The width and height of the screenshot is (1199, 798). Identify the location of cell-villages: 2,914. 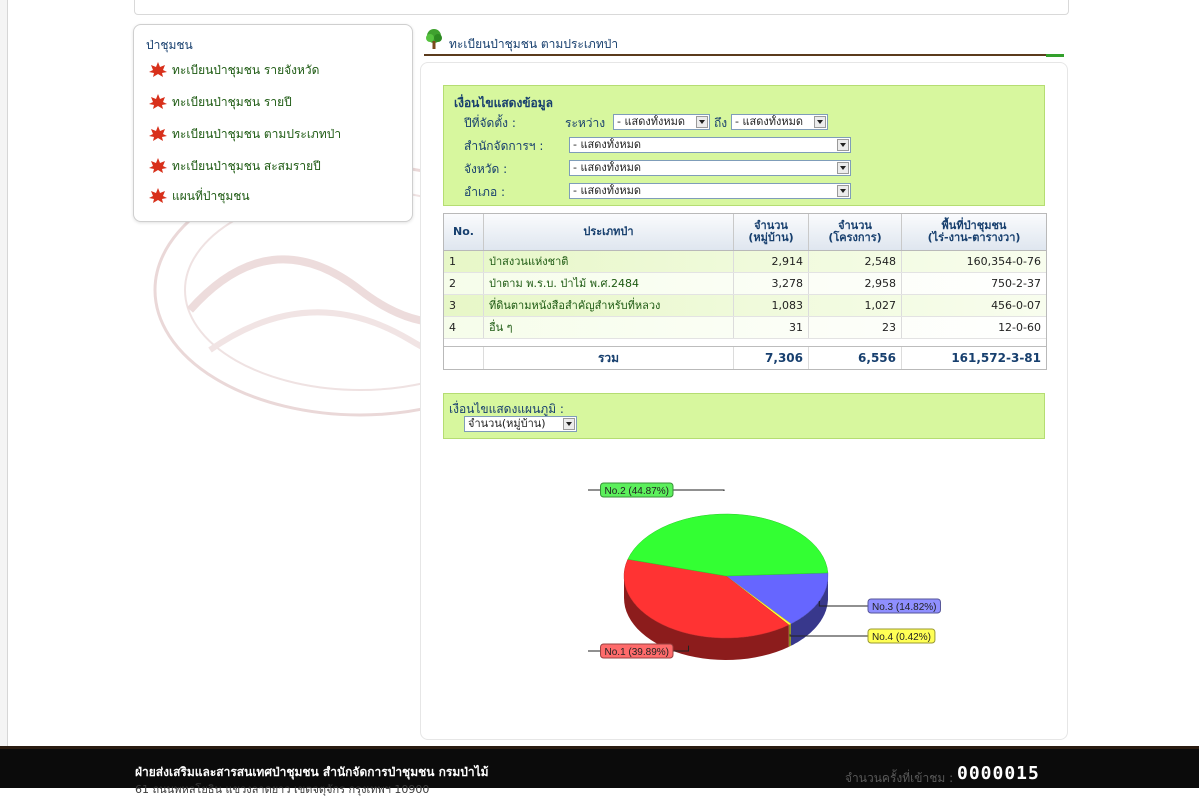
(771, 261).